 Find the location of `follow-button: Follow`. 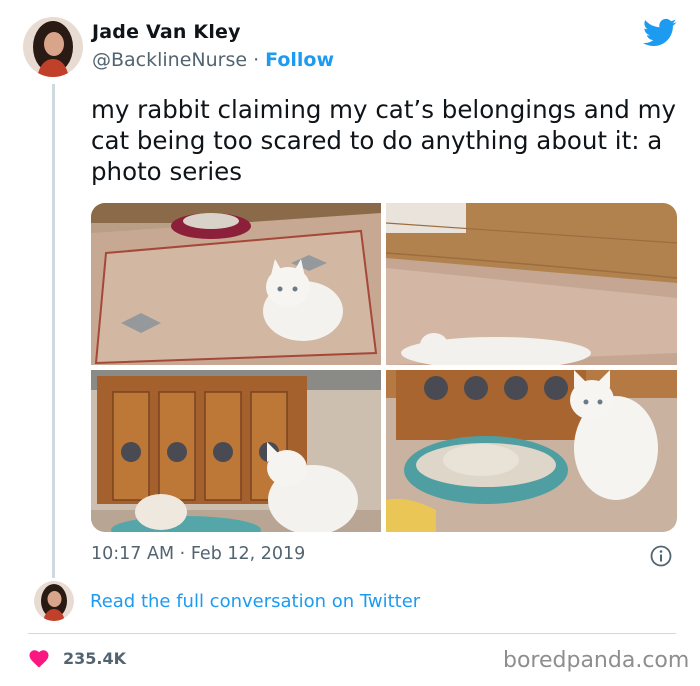

follow-button: Follow is located at coordinates (299, 60).